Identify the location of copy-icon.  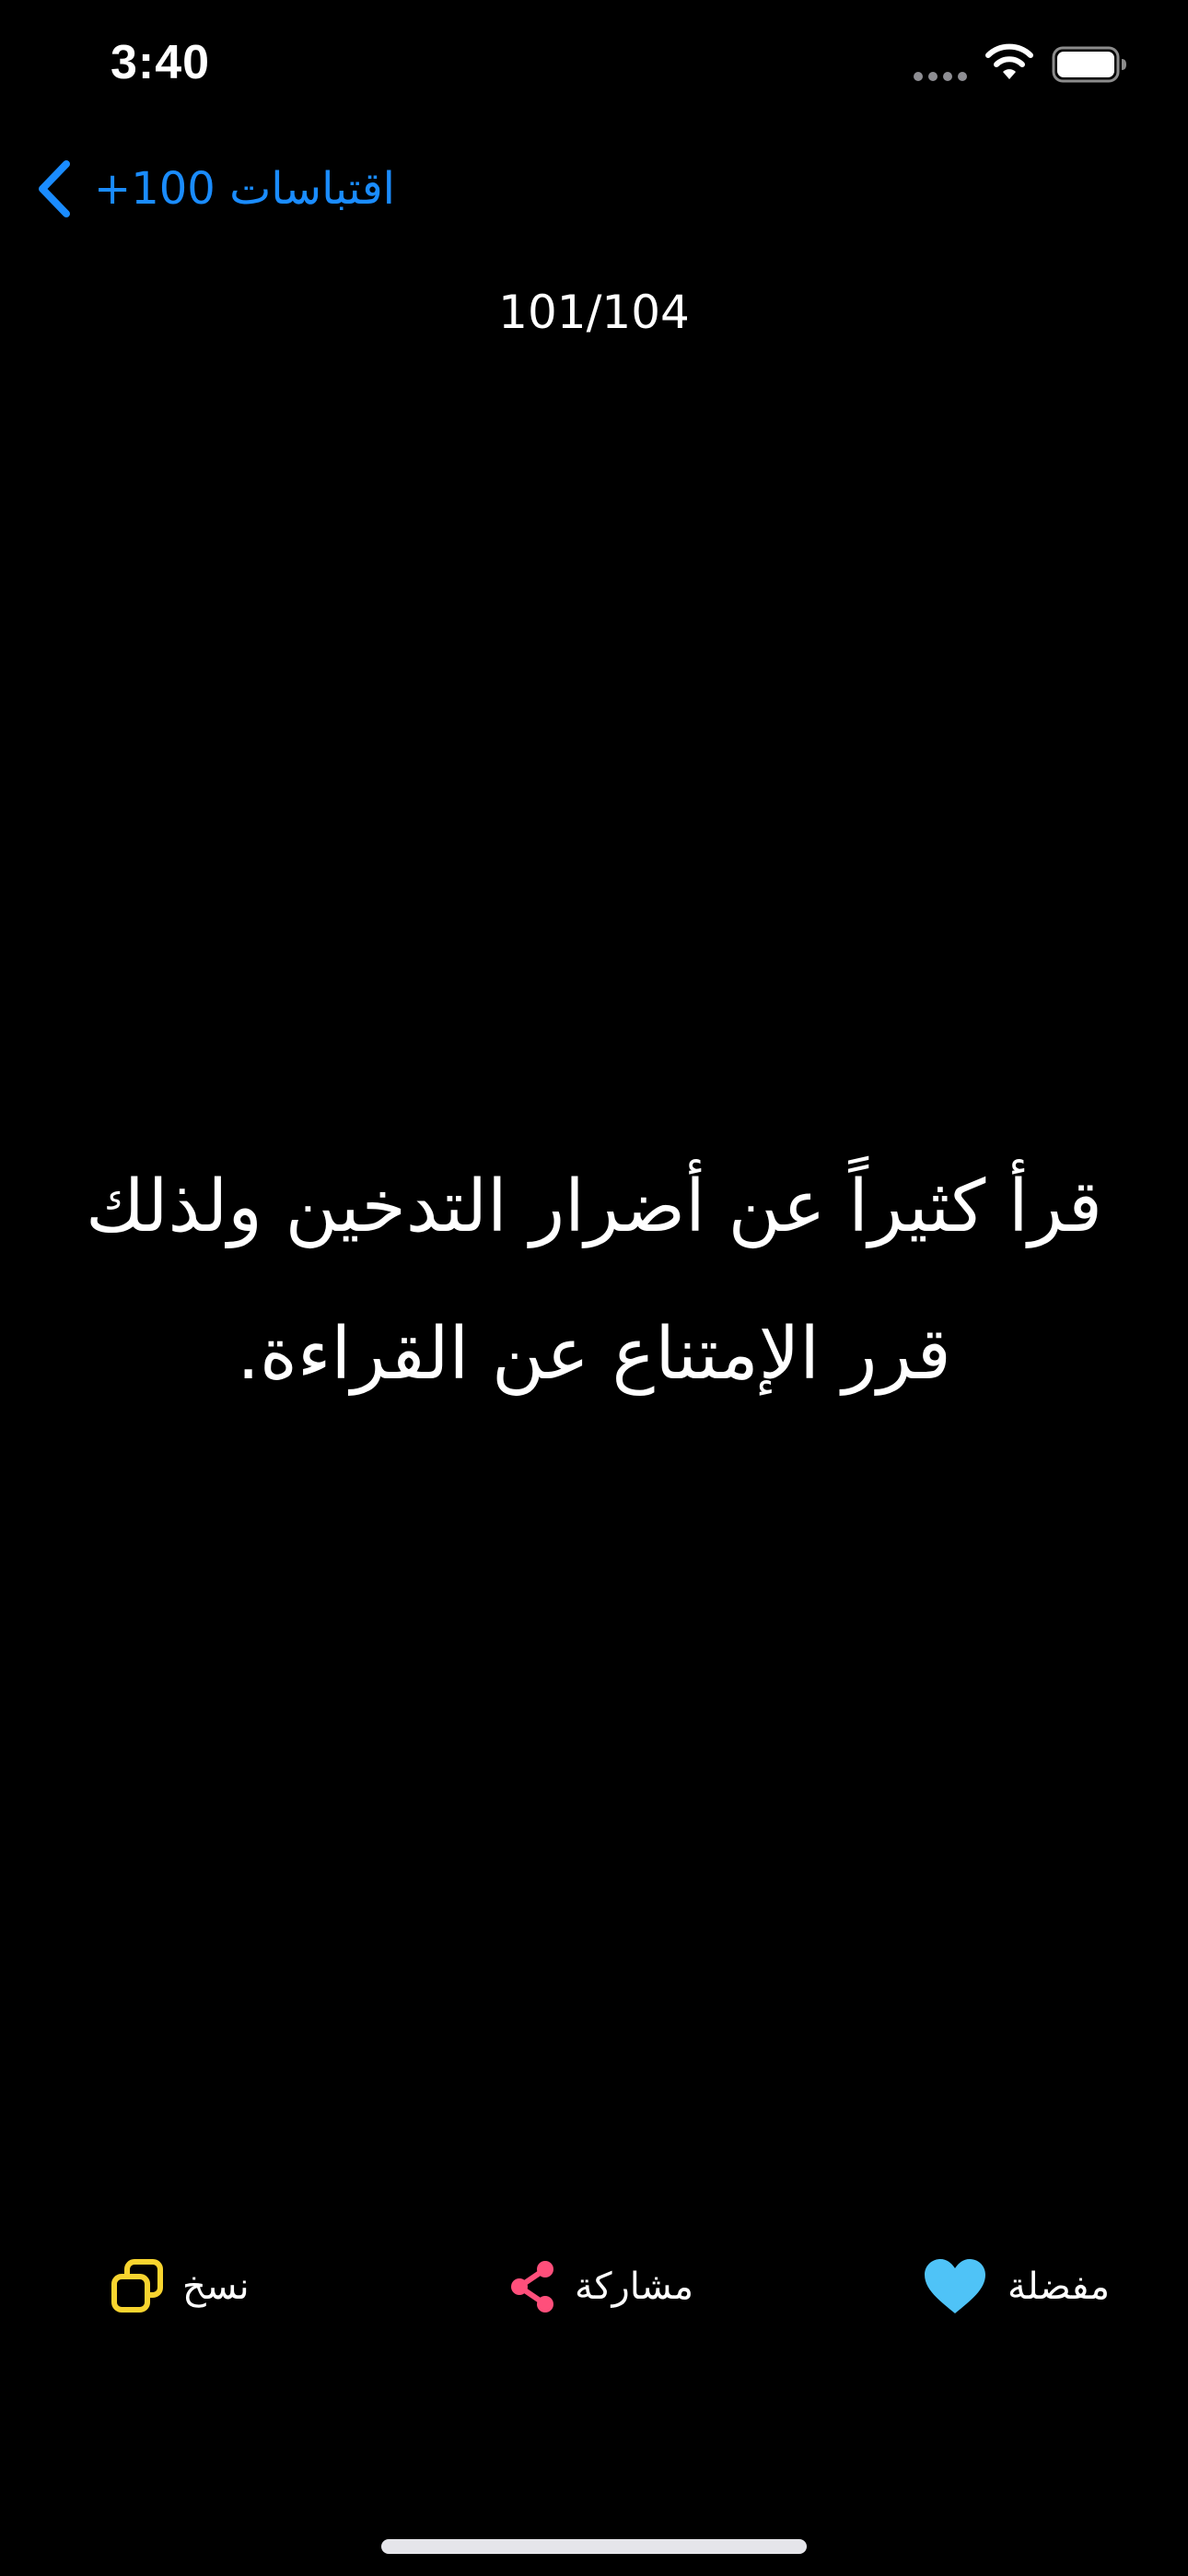
(137, 2286).